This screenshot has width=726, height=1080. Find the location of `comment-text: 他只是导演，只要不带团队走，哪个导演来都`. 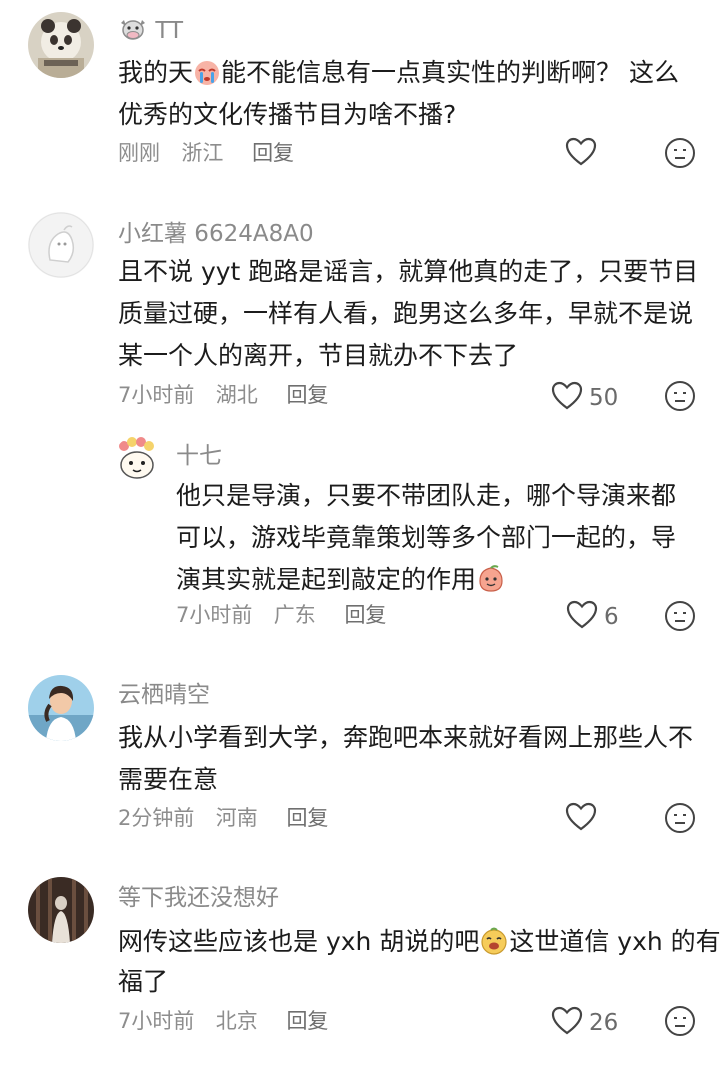

comment-text: 他只是导演，只要不带团队走，哪个导演来都 is located at coordinates (426, 495).